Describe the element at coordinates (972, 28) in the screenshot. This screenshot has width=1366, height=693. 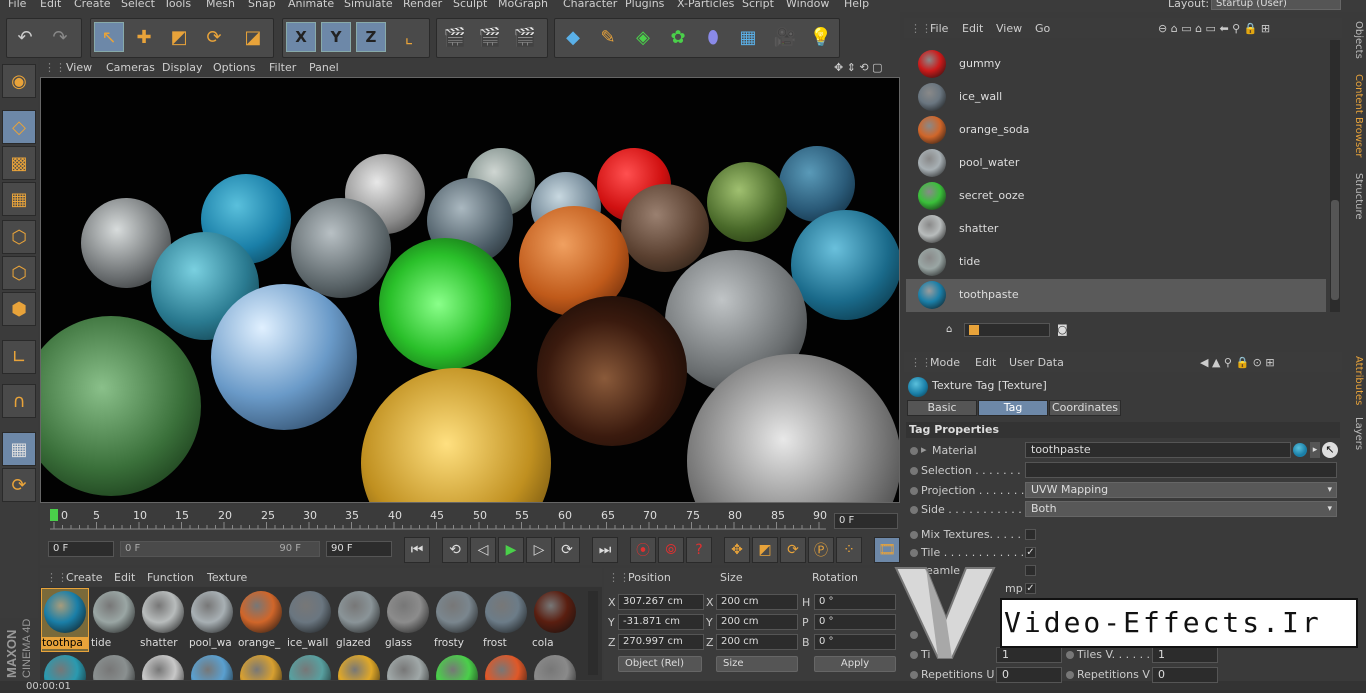
I see `object-menu-edit: Edit` at that location.